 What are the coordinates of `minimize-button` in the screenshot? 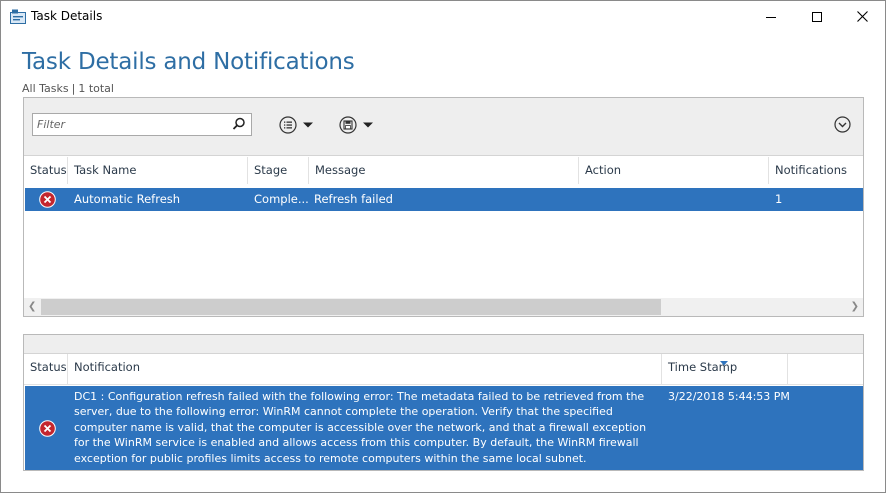 It's located at (771, 16).